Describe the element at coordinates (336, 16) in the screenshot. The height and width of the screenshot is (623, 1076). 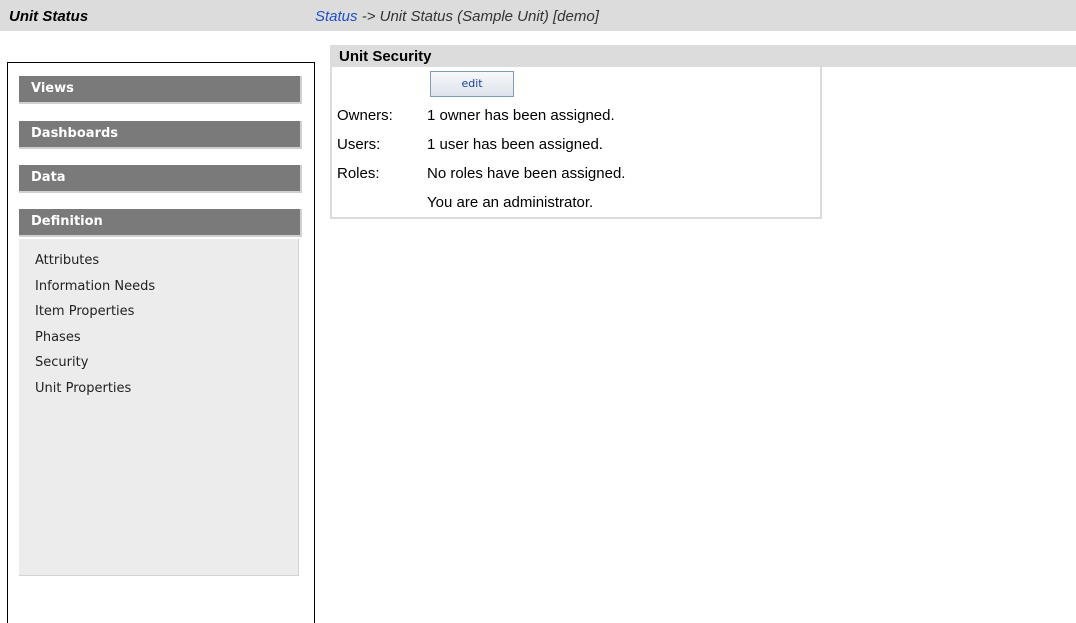
I see `breadcrumb-link-status: Status` at that location.